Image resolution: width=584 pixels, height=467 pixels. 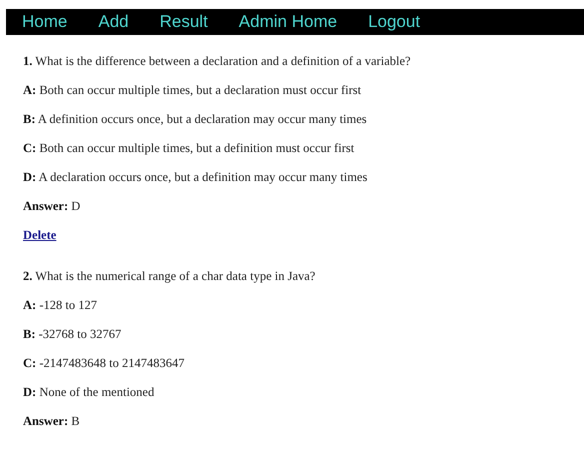 What do you see at coordinates (217, 61) in the screenshot?
I see `question-text: 1. What is the difference between a declaration and a definition of a variable?` at bounding box center [217, 61].